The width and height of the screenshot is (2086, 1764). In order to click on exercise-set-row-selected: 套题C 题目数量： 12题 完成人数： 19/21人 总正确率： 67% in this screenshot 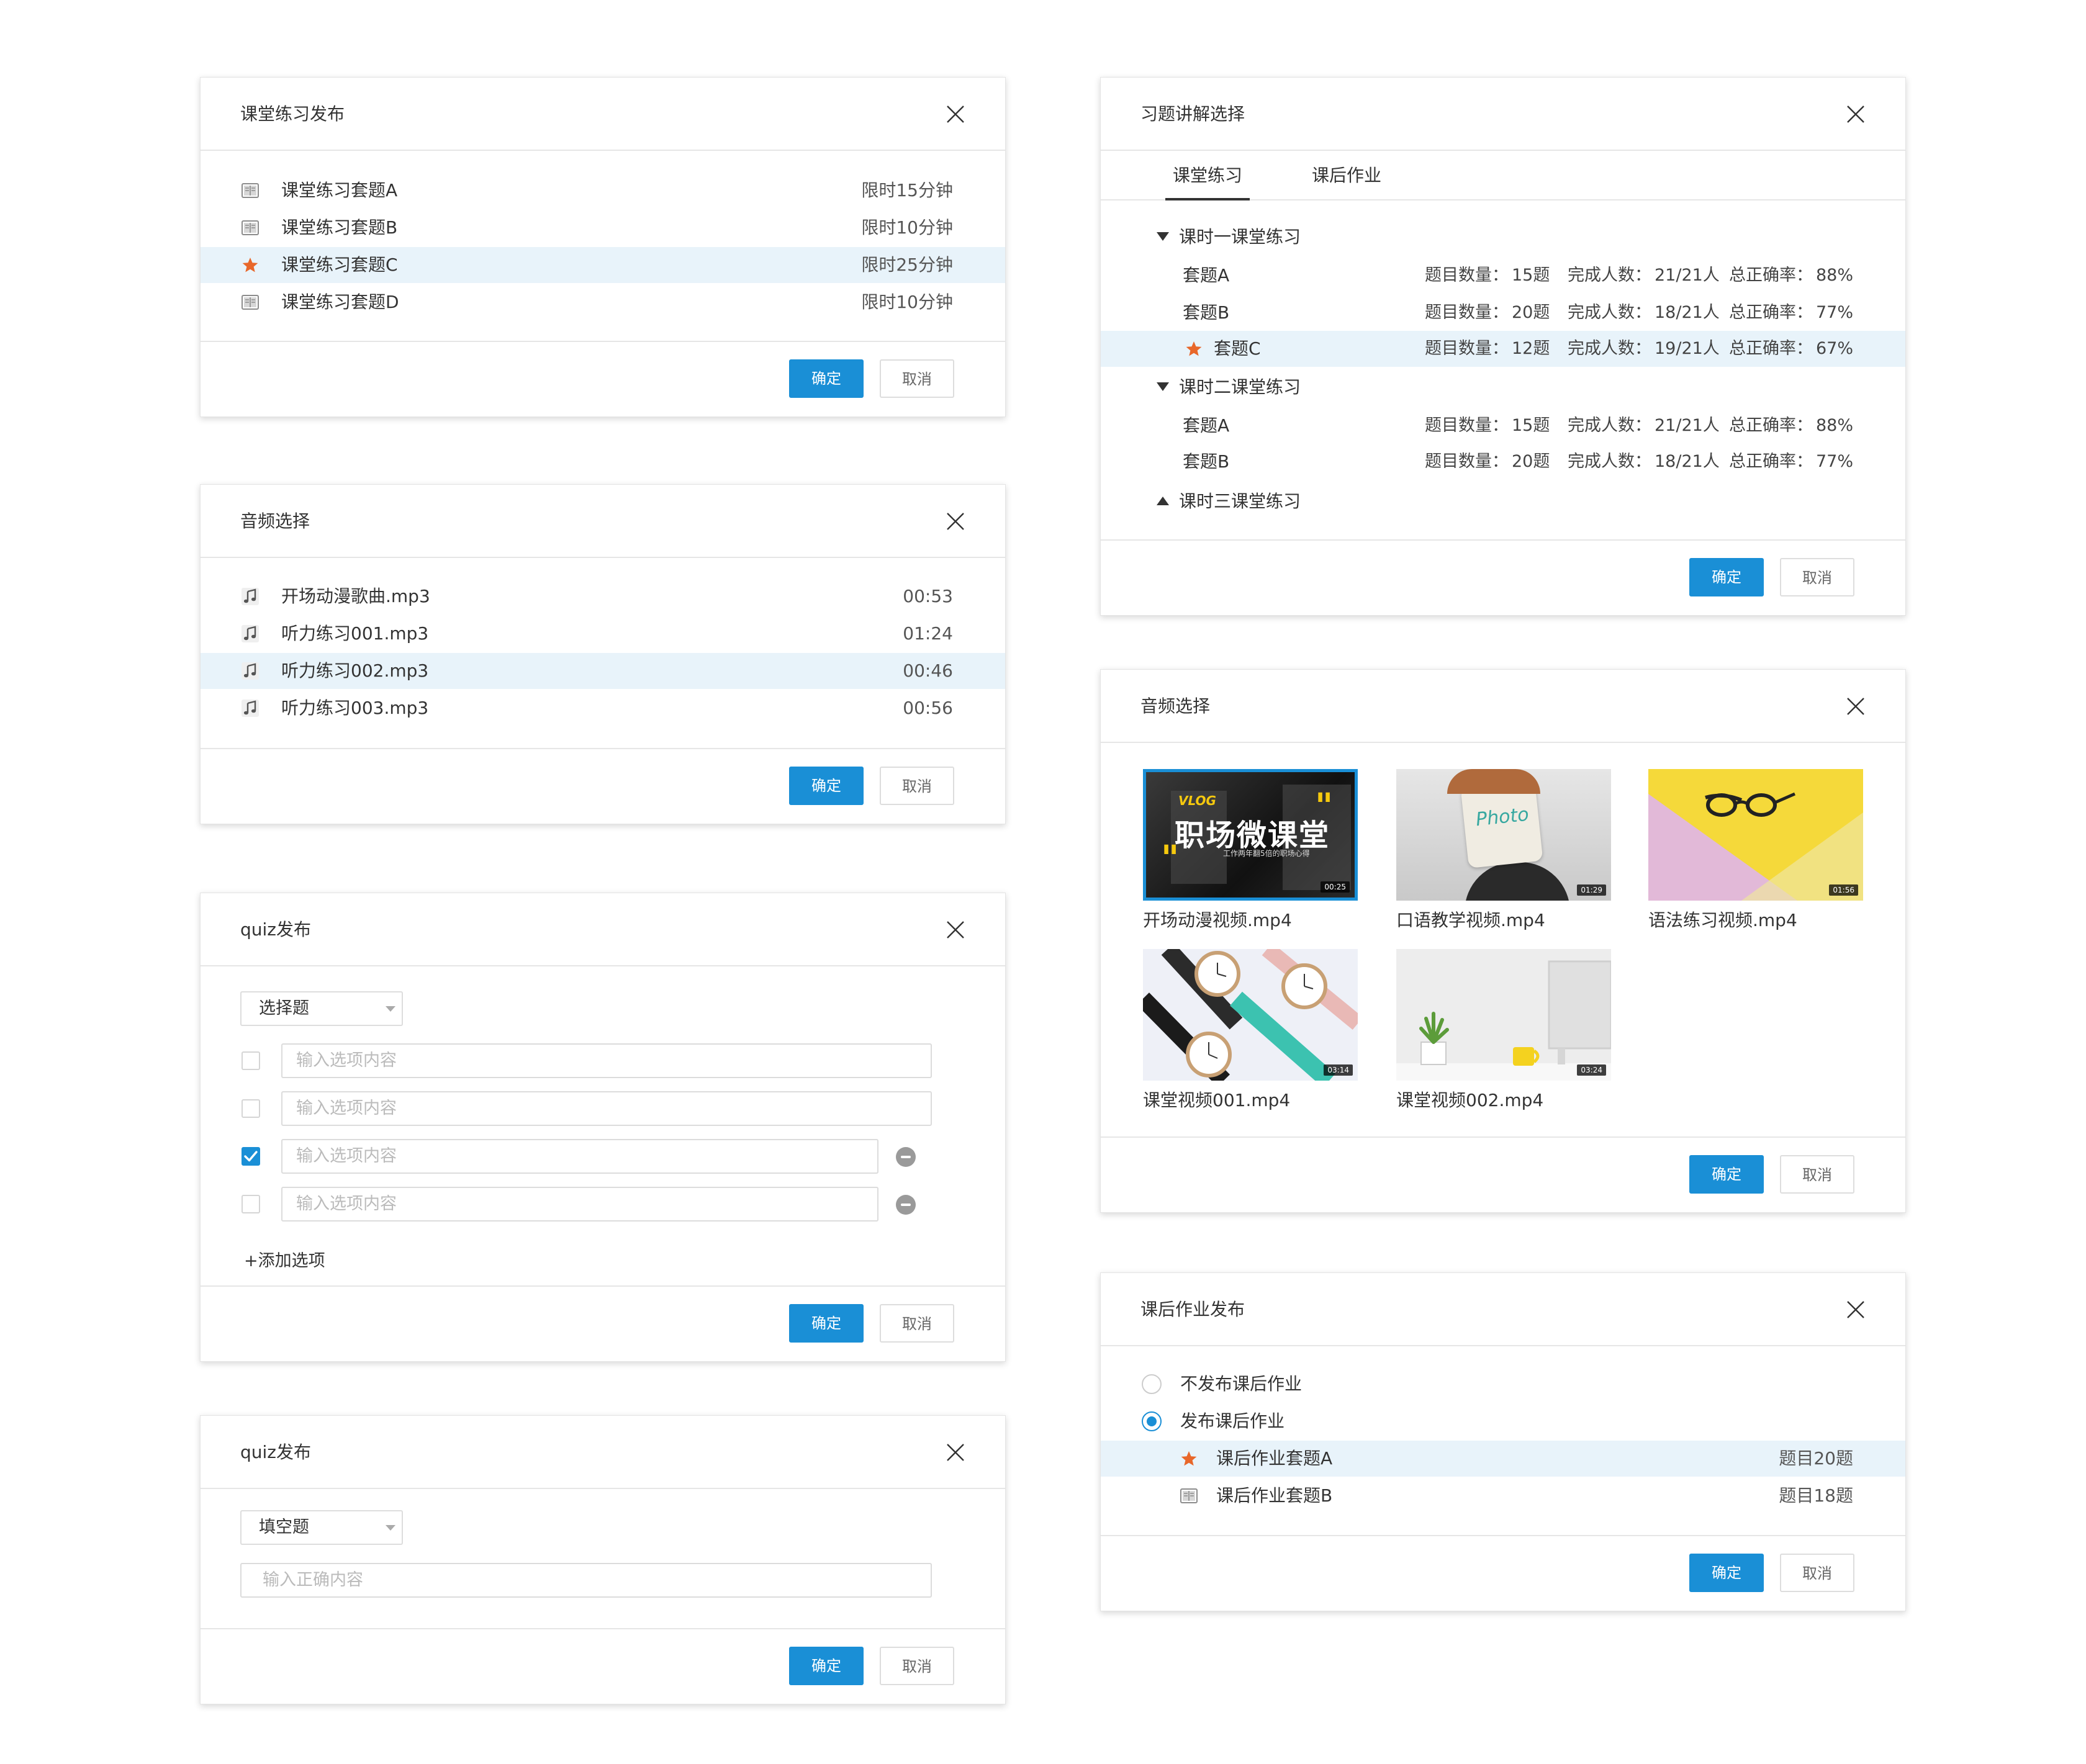, I will do `click(1503, 349)`.